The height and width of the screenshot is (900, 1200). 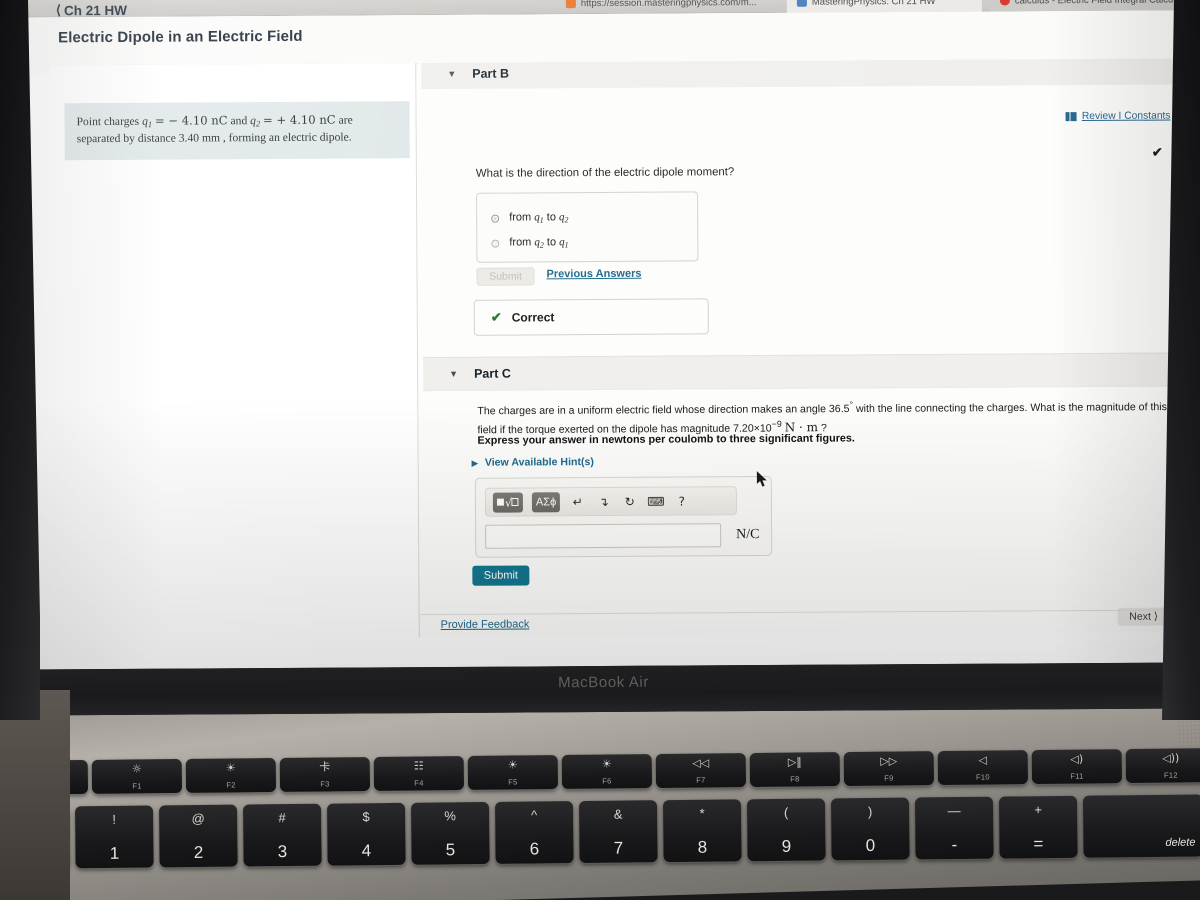 What do you see at coordinates (345, 120) in the screenshot?
I see `are-word: are` at bounding box center [345, 120].